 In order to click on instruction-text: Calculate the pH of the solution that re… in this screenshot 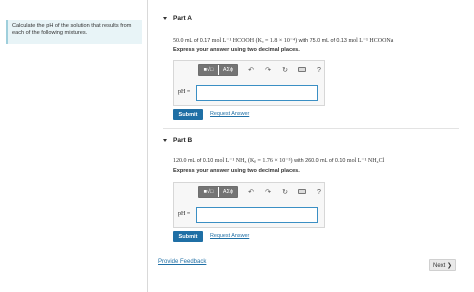, I will do `click(74, 32)`.